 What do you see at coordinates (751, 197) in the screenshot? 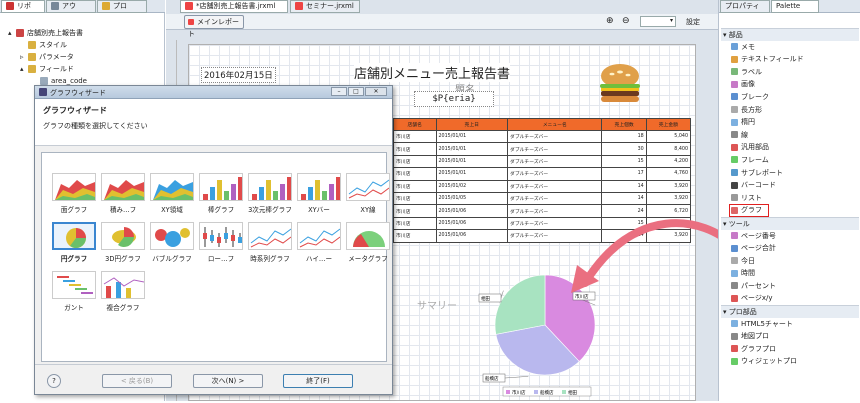
I see `palette-item-label: リスト` at bounding box center [751, 197].